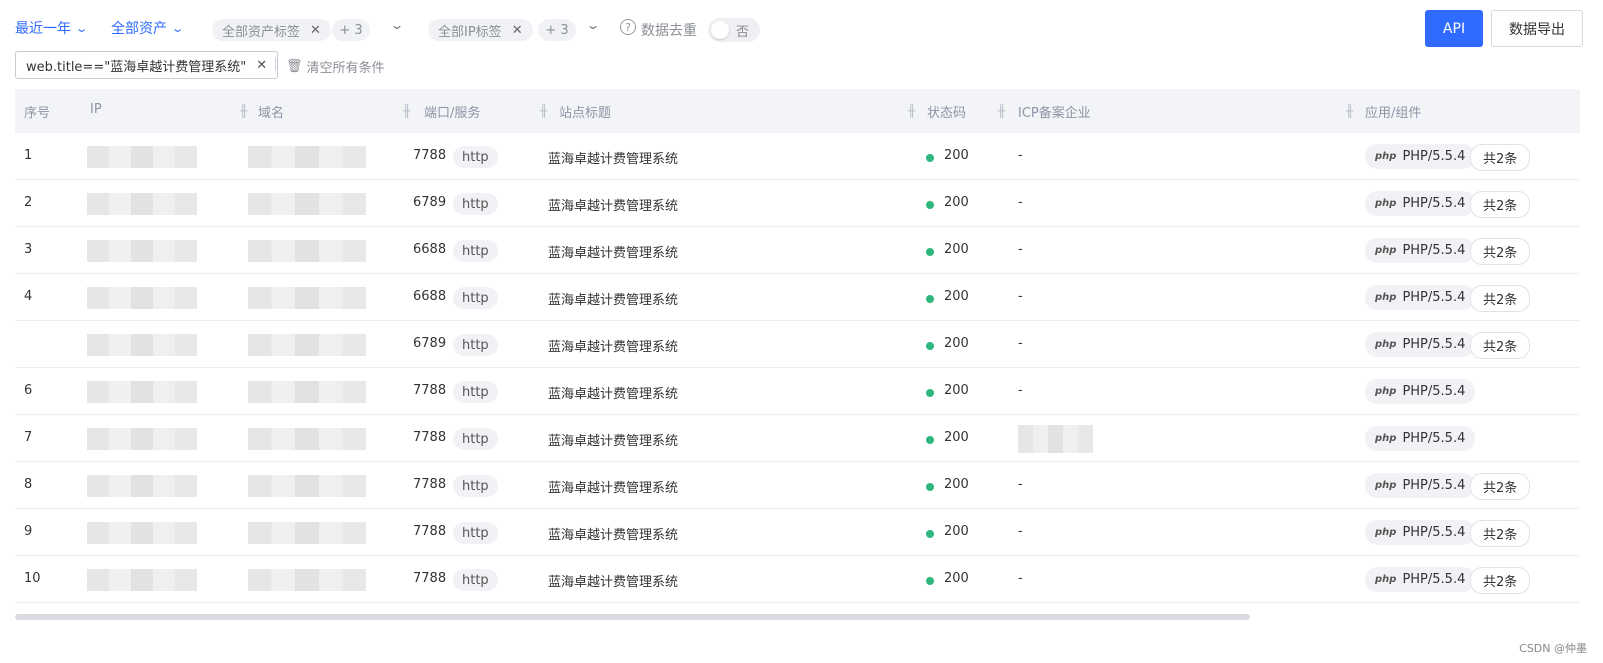  Describe the element at coordinates (396, 25) in the screenshot. I see `asset-tag-chevron-down-icon: ⌄` at that location.